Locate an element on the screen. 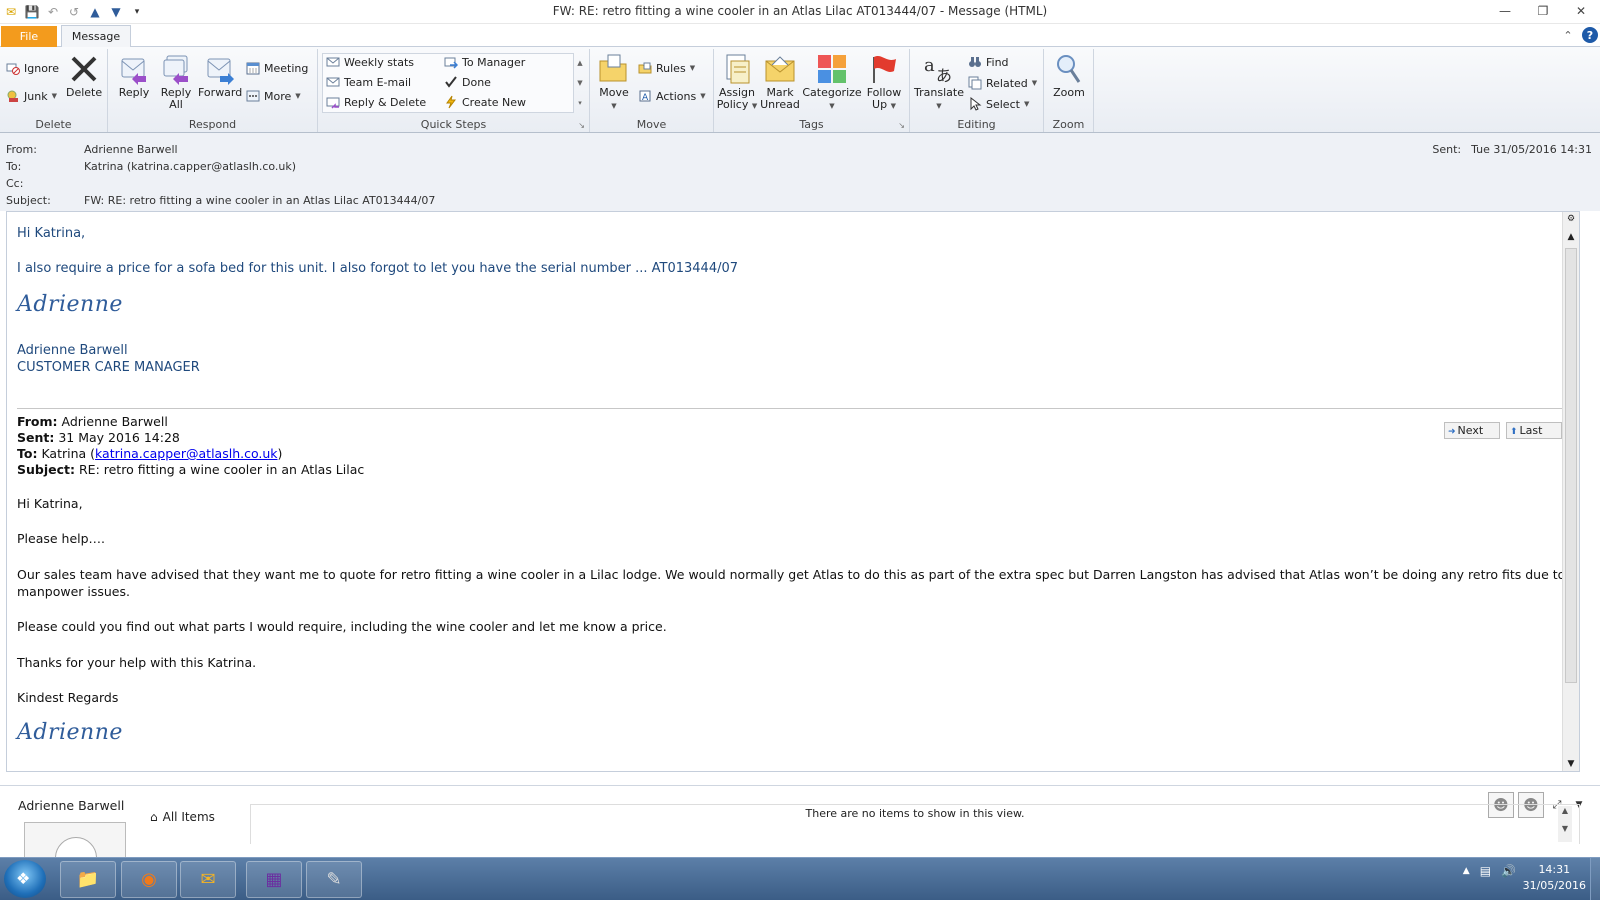  group-label-tags: Tags is located at coordinates (811, 124).